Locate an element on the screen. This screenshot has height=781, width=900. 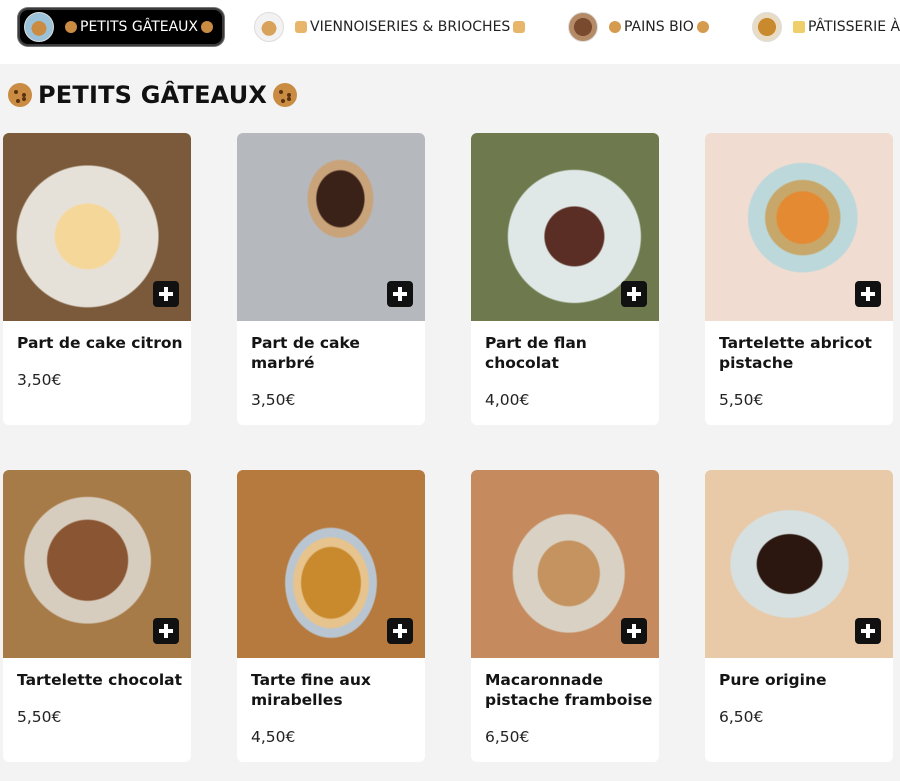
category-tab-pains-bio: PAINS BIO is located at coordinates (644, 27).